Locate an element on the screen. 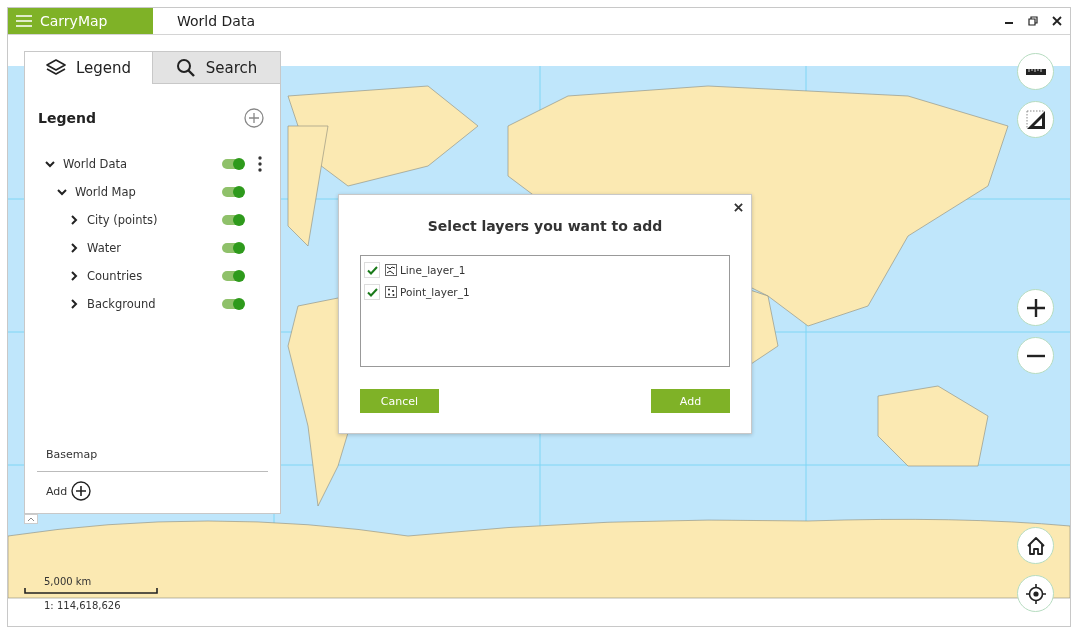  layer-name: City (points) is located at coordinates (122, 220).